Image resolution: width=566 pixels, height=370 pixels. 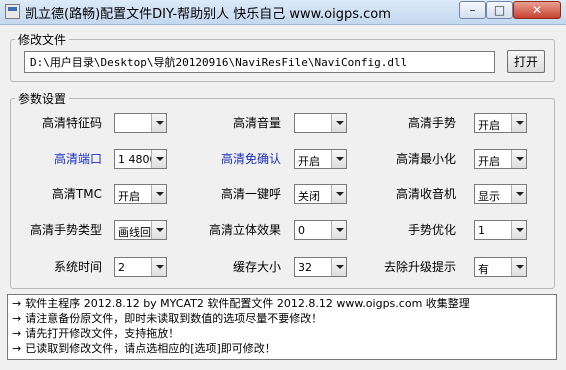 I want to click on param-label: 高清免确认, so click(x=250, y=159).